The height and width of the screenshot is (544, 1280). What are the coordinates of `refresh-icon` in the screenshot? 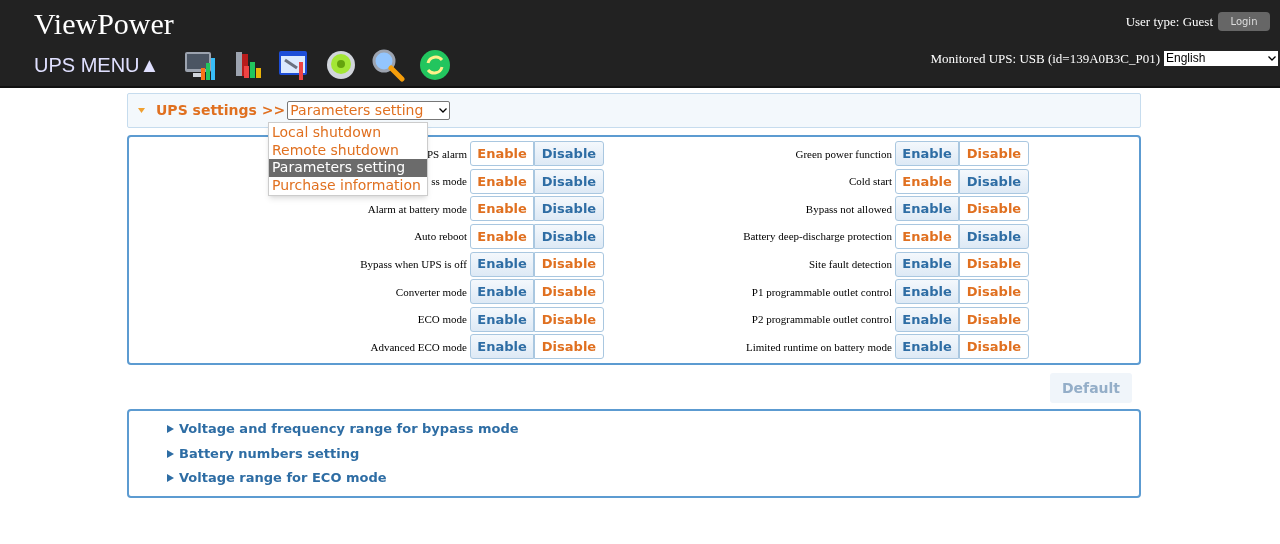 It's located at (435, 65).